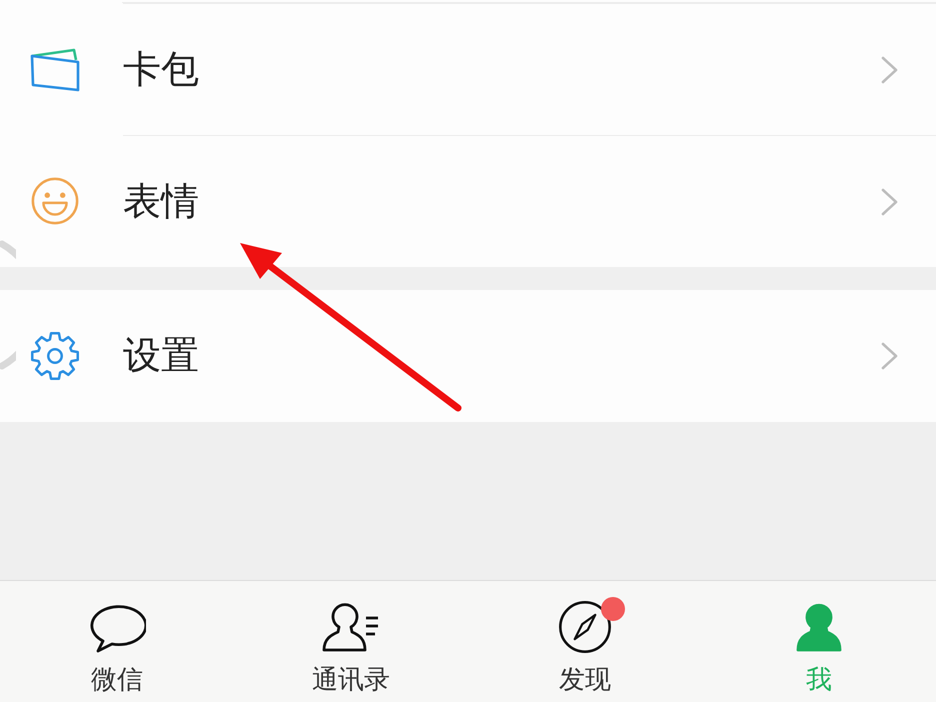 This screenshot has width=936, height=702. What do you see at coordinates (585, 627) in the screenshot?
I see `compass-icon` at bounding box center [585, 627].